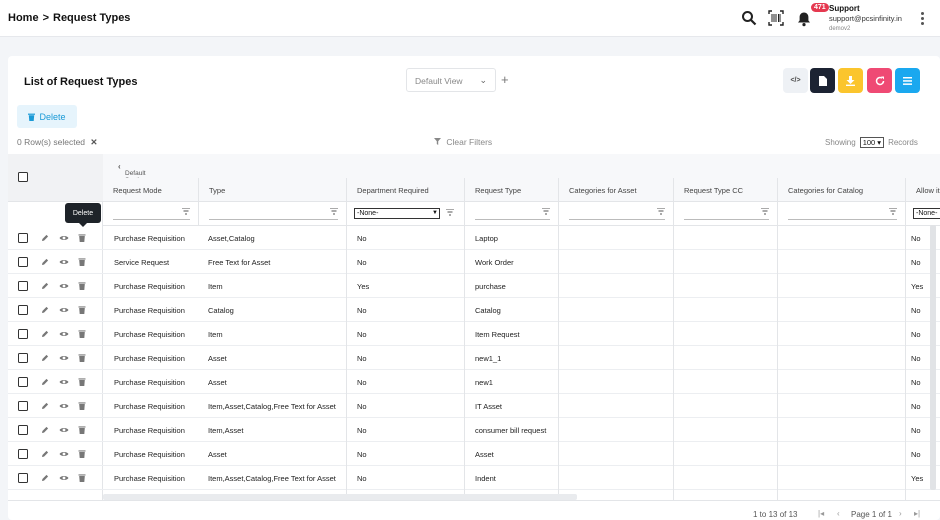  Describe the element at coordinates (838, 513) in the screenshot. I see `prev-page-icon: ‹` at that location.